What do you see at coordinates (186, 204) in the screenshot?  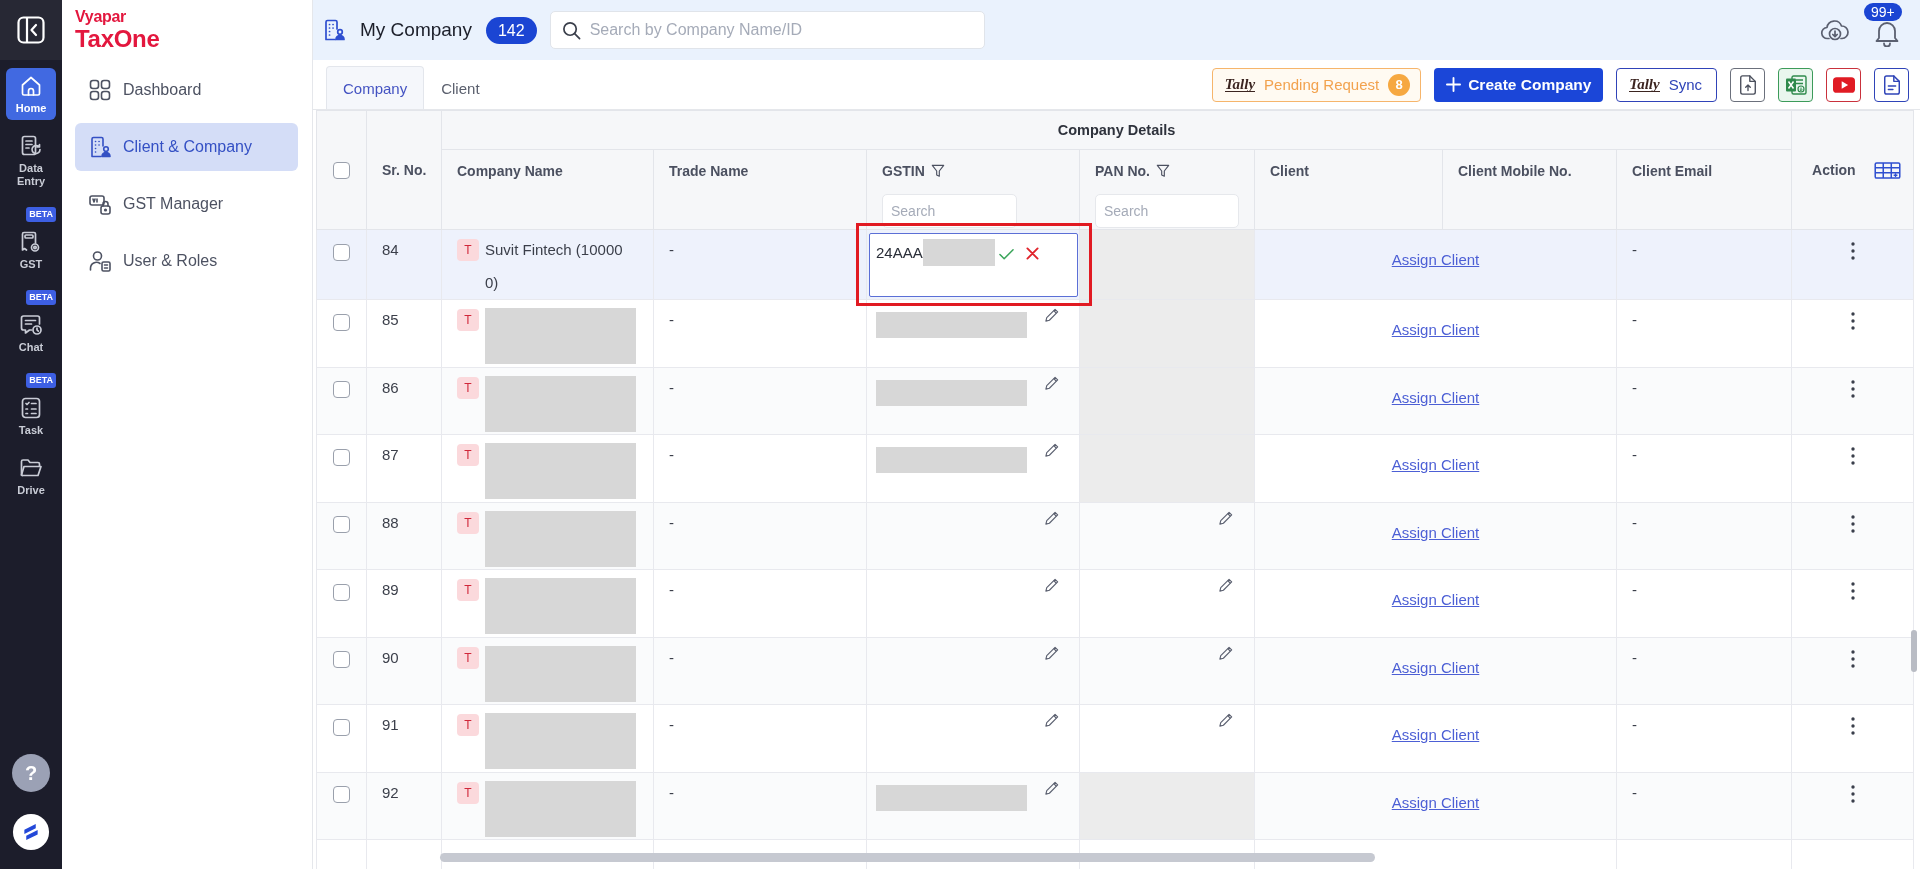 I see `sidebar-item: GST Manager` at bounding box center [186, 204].